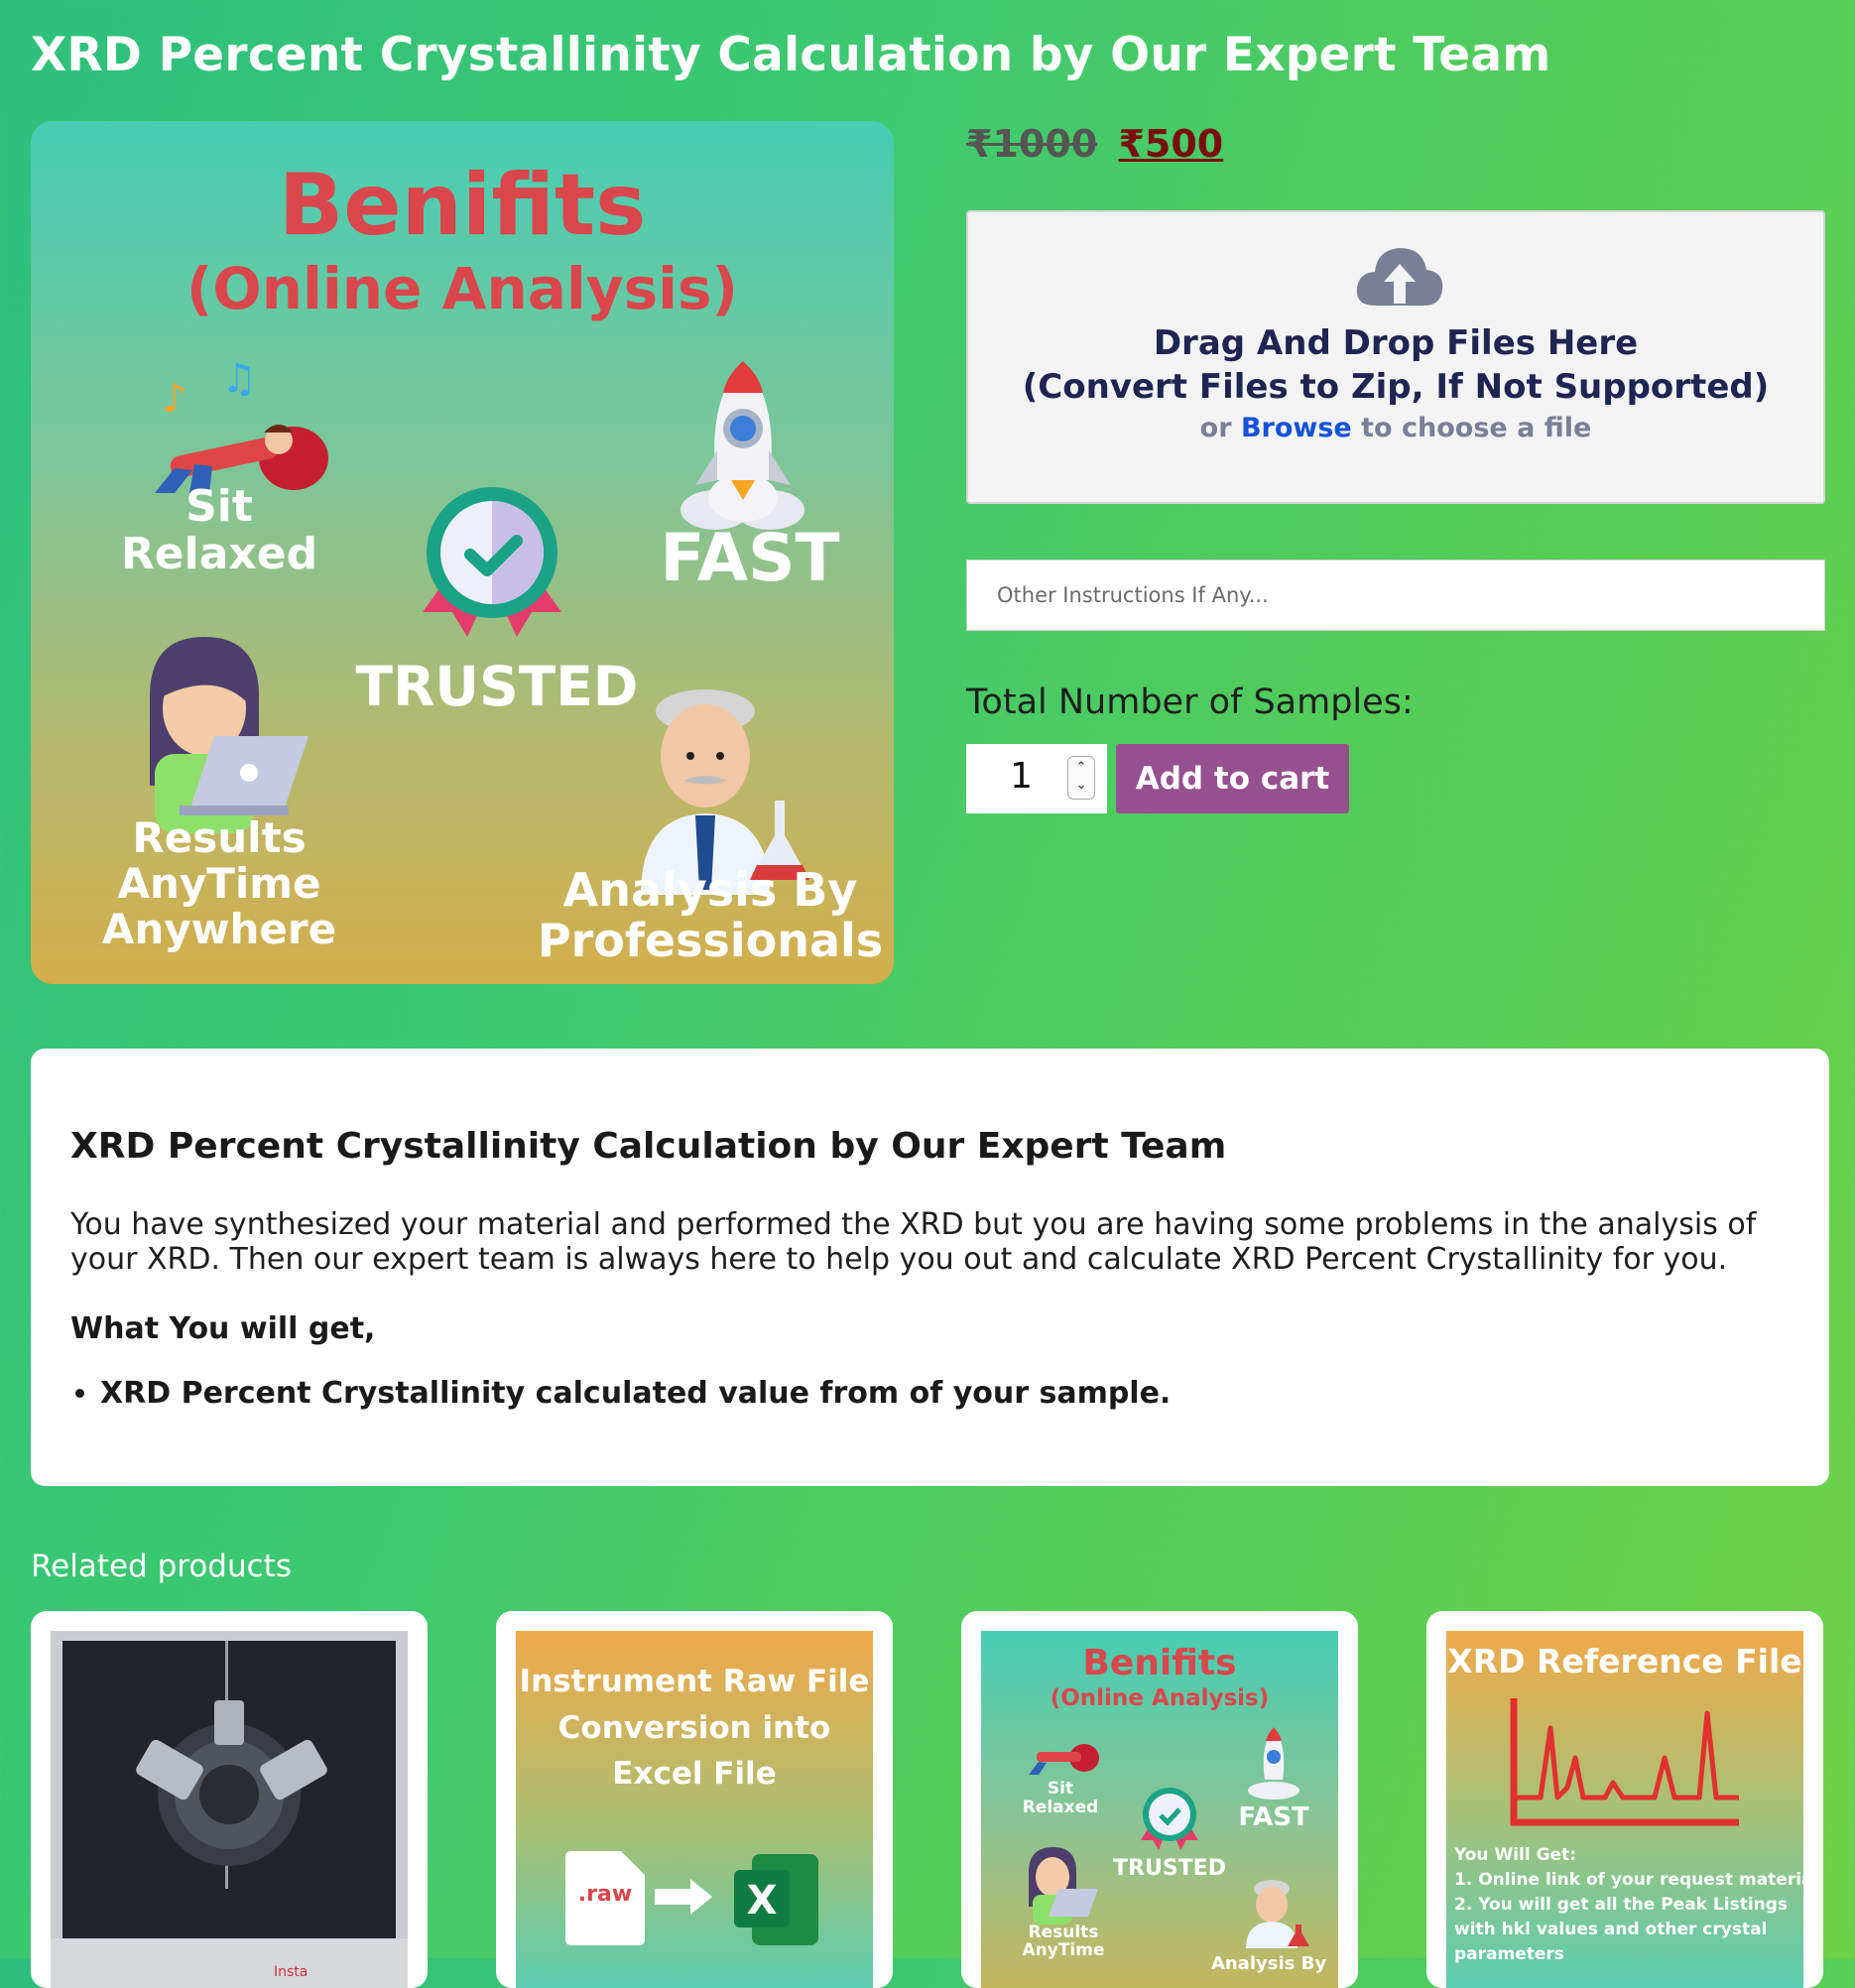  I want to click on cloud-upload-icon, so click(1399, 277).